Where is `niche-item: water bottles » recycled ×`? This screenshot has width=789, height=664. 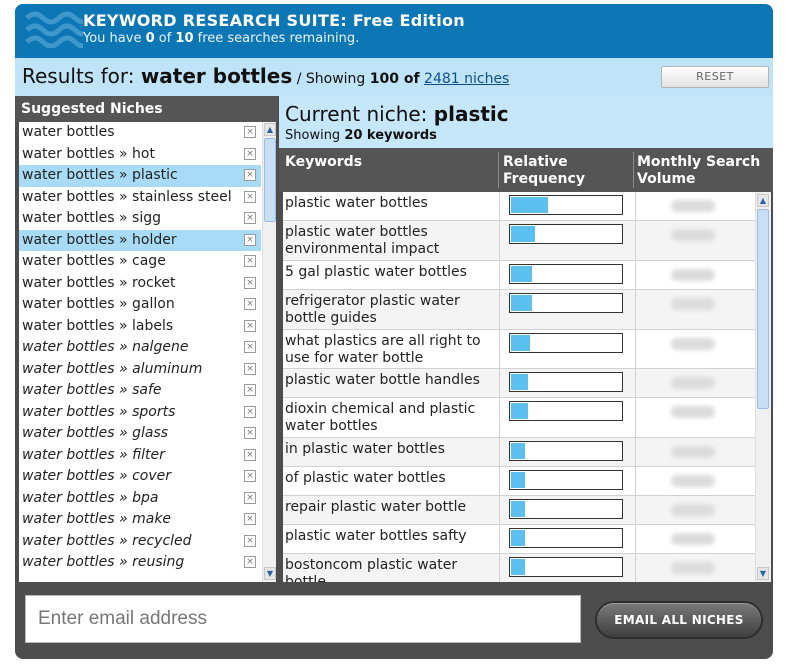 niche-item: water bottles » recycled × is located at coordinates (140, 542).